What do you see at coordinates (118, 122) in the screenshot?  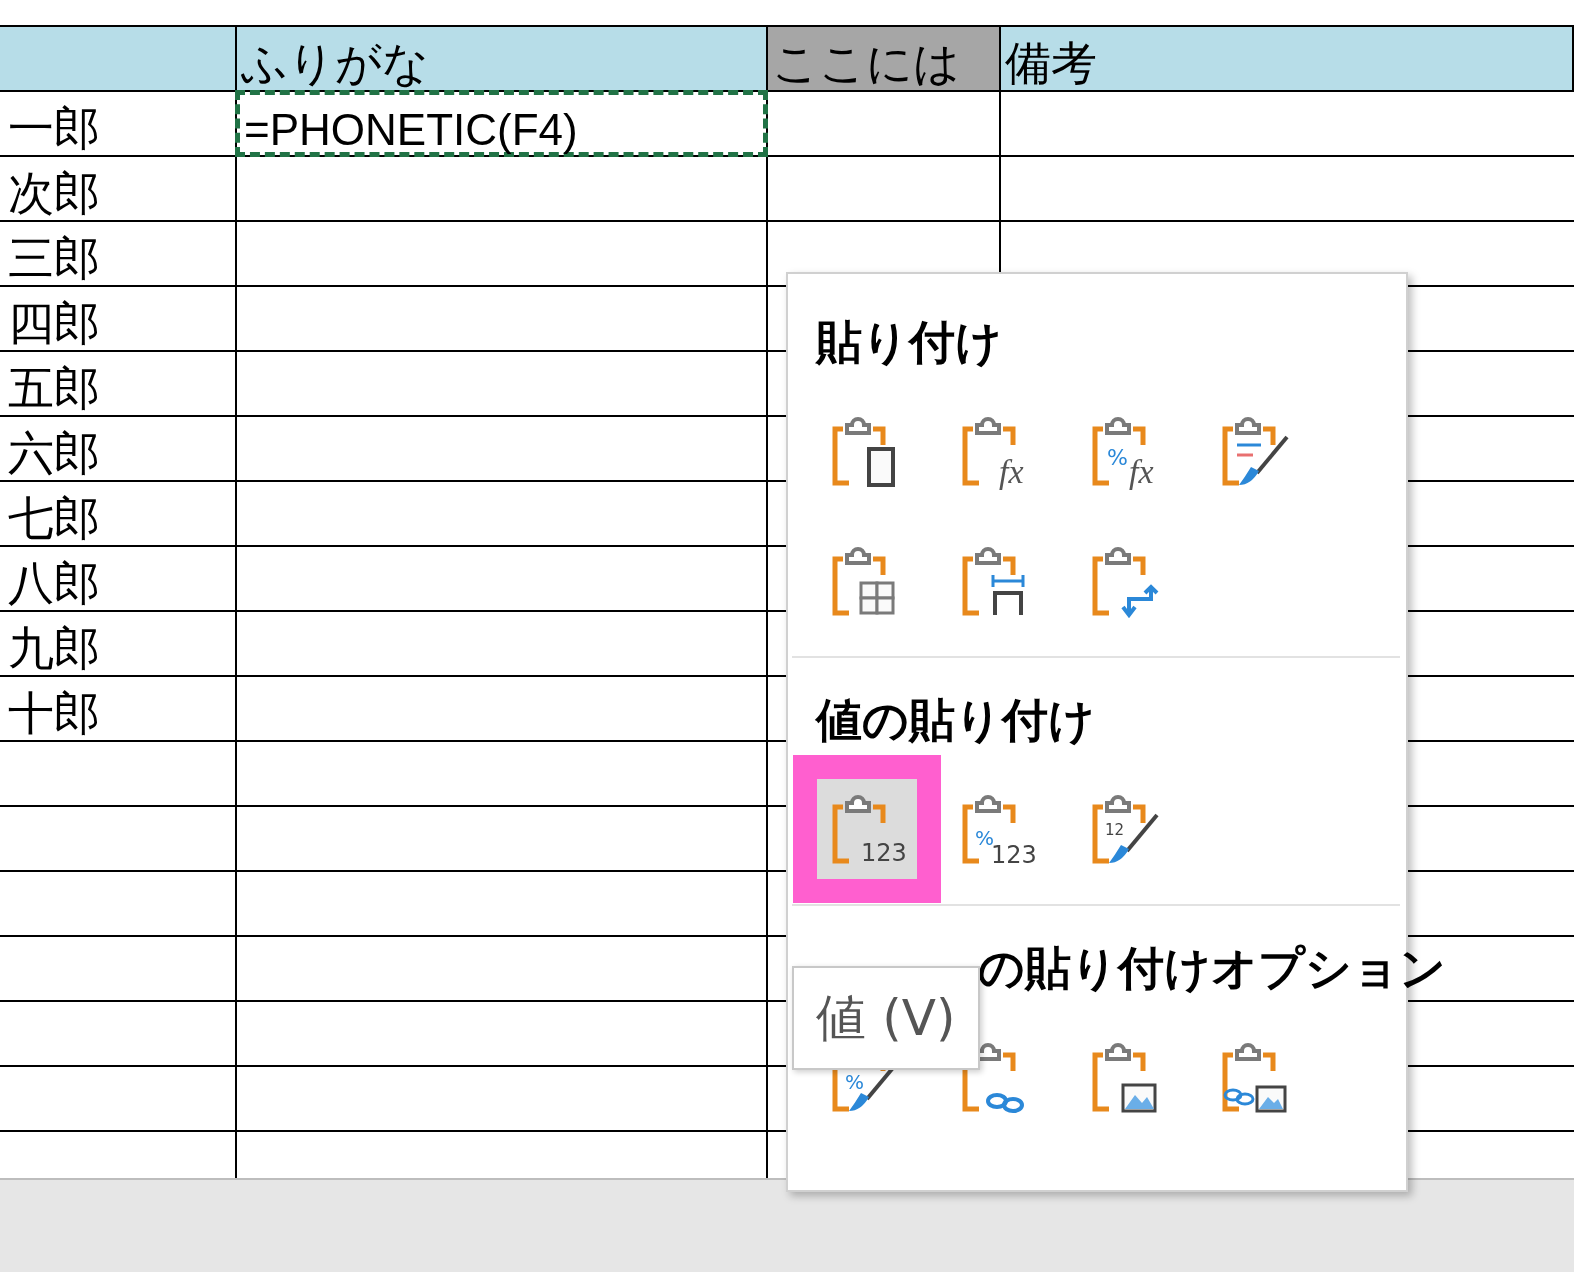 I see `name-cell: 一郎` at bounding box center [118, 122].